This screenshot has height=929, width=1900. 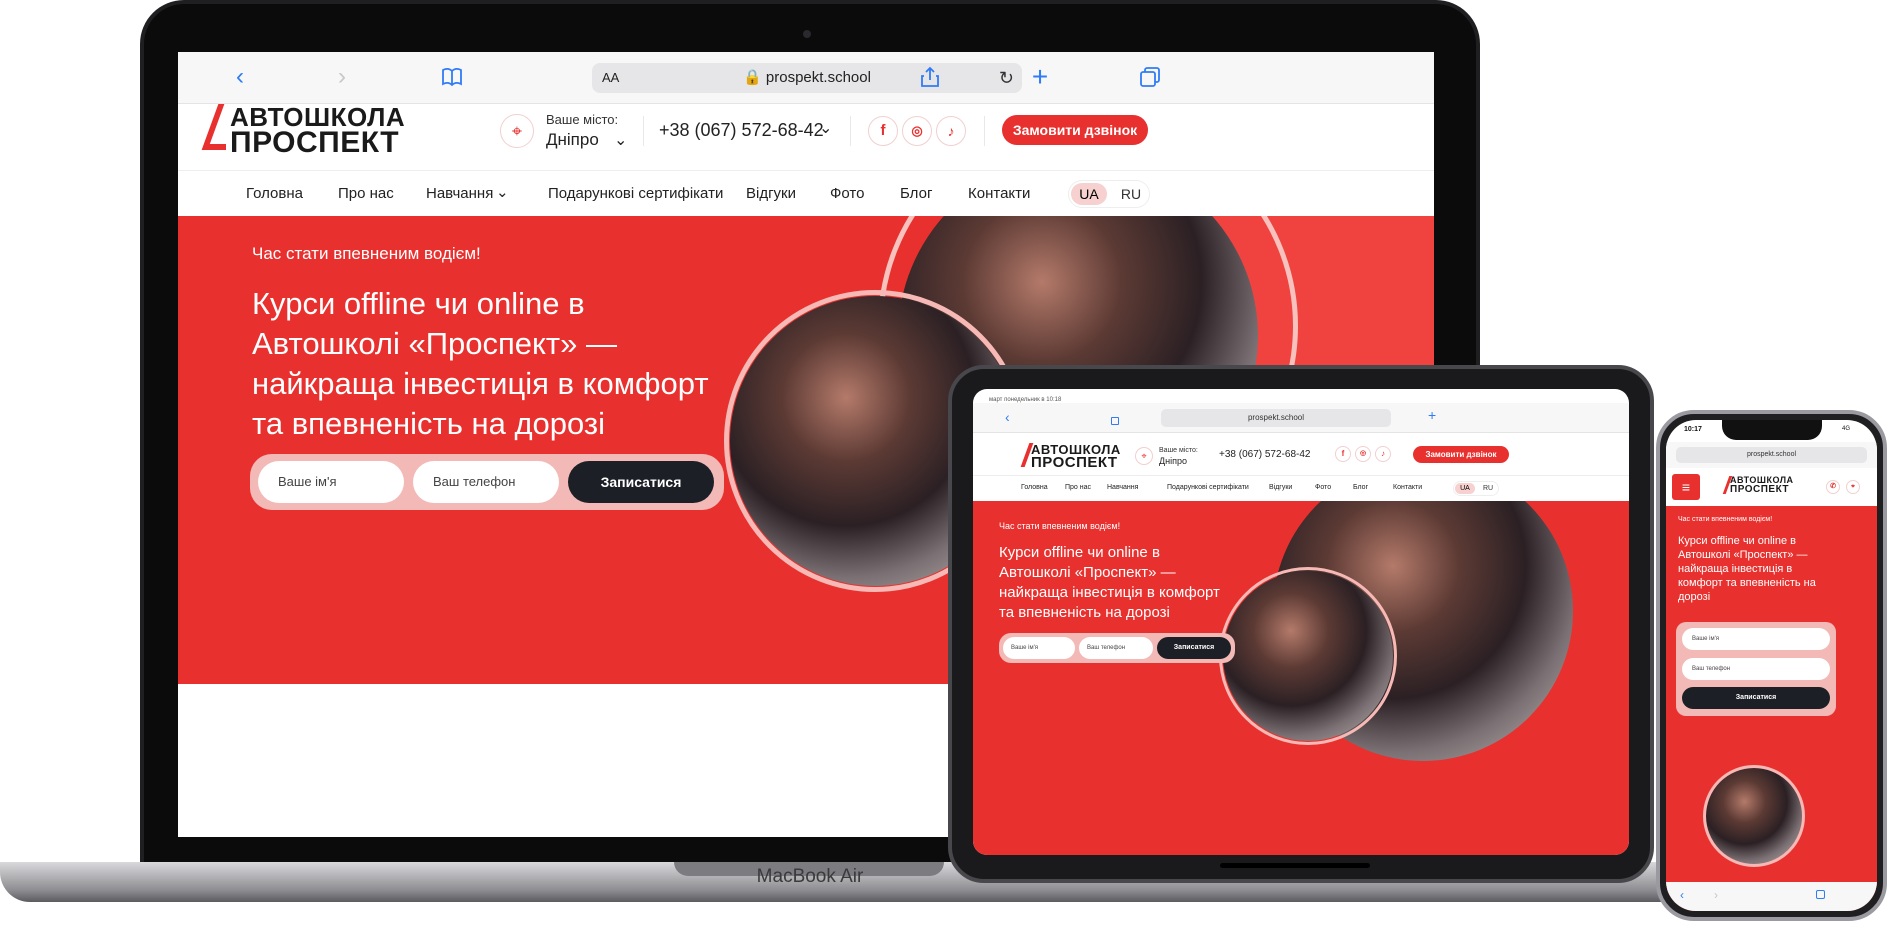 I want to click on phone-dropdown-icon: ⌄, so click(x=825, y=128).